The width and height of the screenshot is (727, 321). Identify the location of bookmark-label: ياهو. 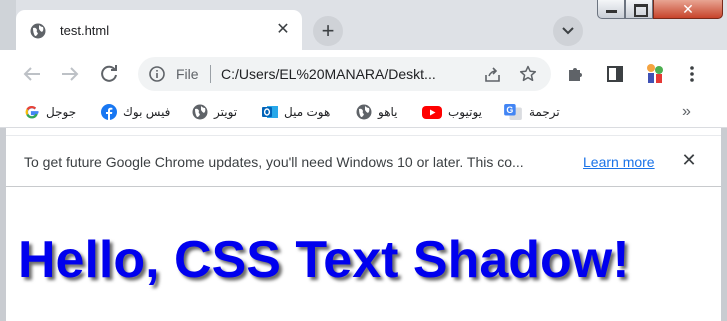
(388, 112).